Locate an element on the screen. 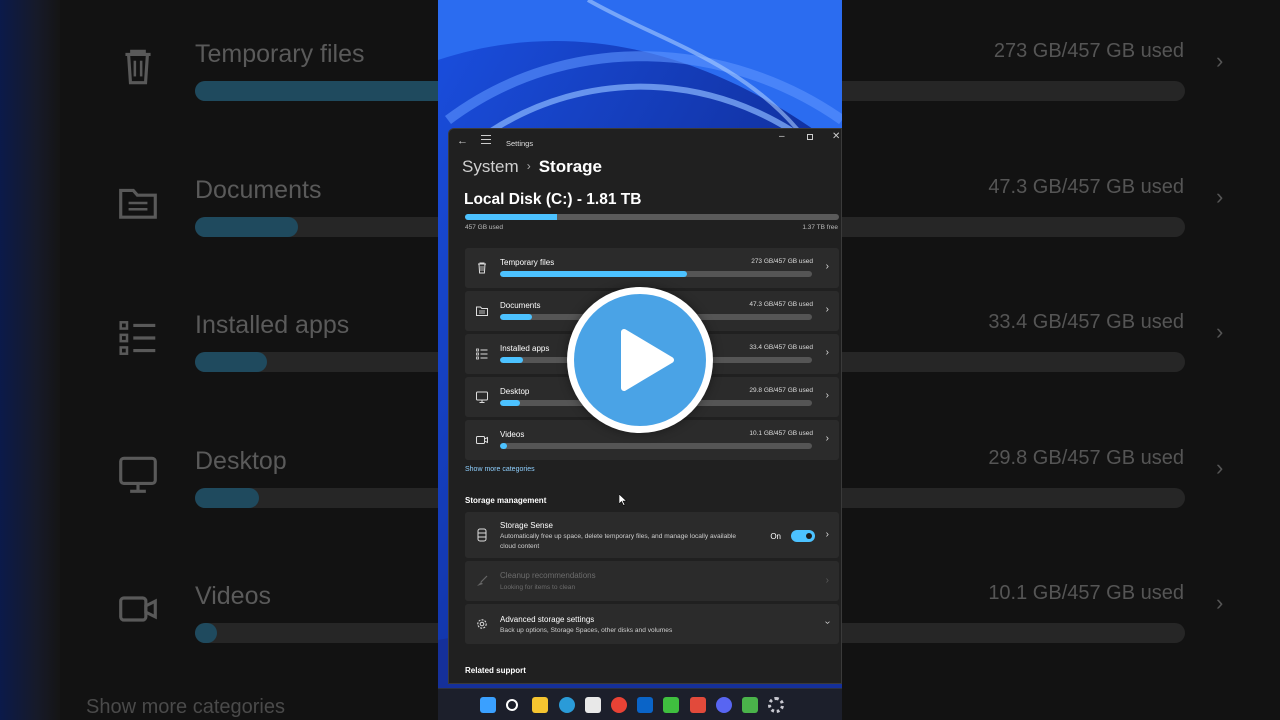 This screenshot has height=720, width=1280. bg-category-used: 10.1 GB/457 GB used is located at coordinates (1086, 593).